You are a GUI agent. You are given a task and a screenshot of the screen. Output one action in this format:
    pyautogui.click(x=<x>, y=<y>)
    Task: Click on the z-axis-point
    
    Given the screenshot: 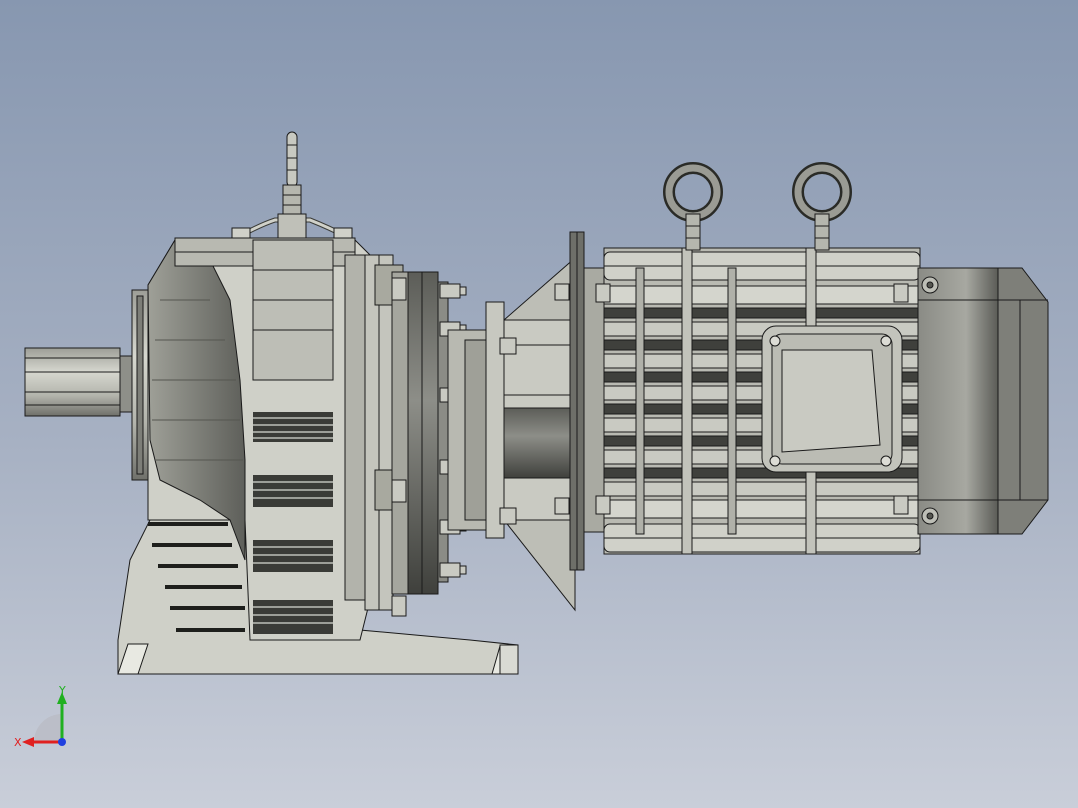 What is the action you would take?
    pyautogui.click(x=62, y=742)
    